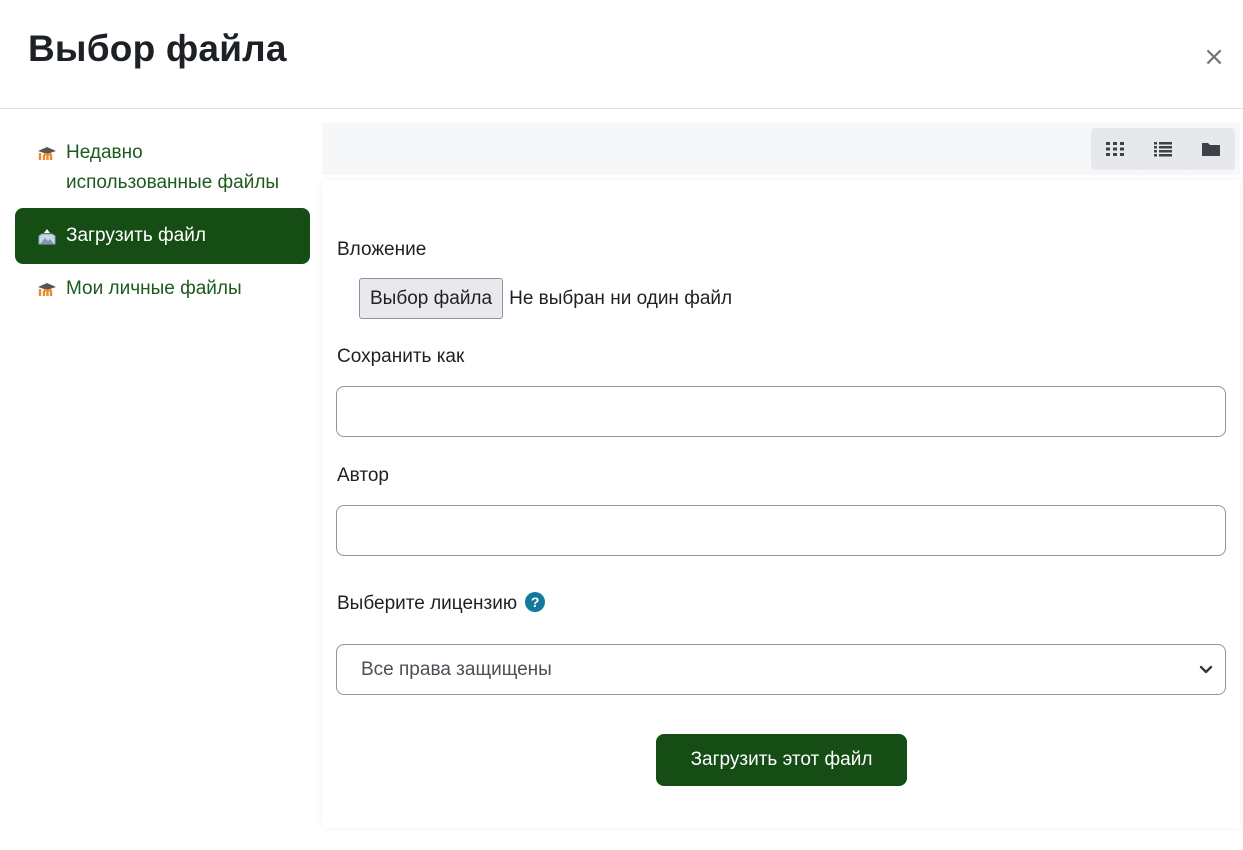  I want to click on view-mode-group, so click(1163, 149).